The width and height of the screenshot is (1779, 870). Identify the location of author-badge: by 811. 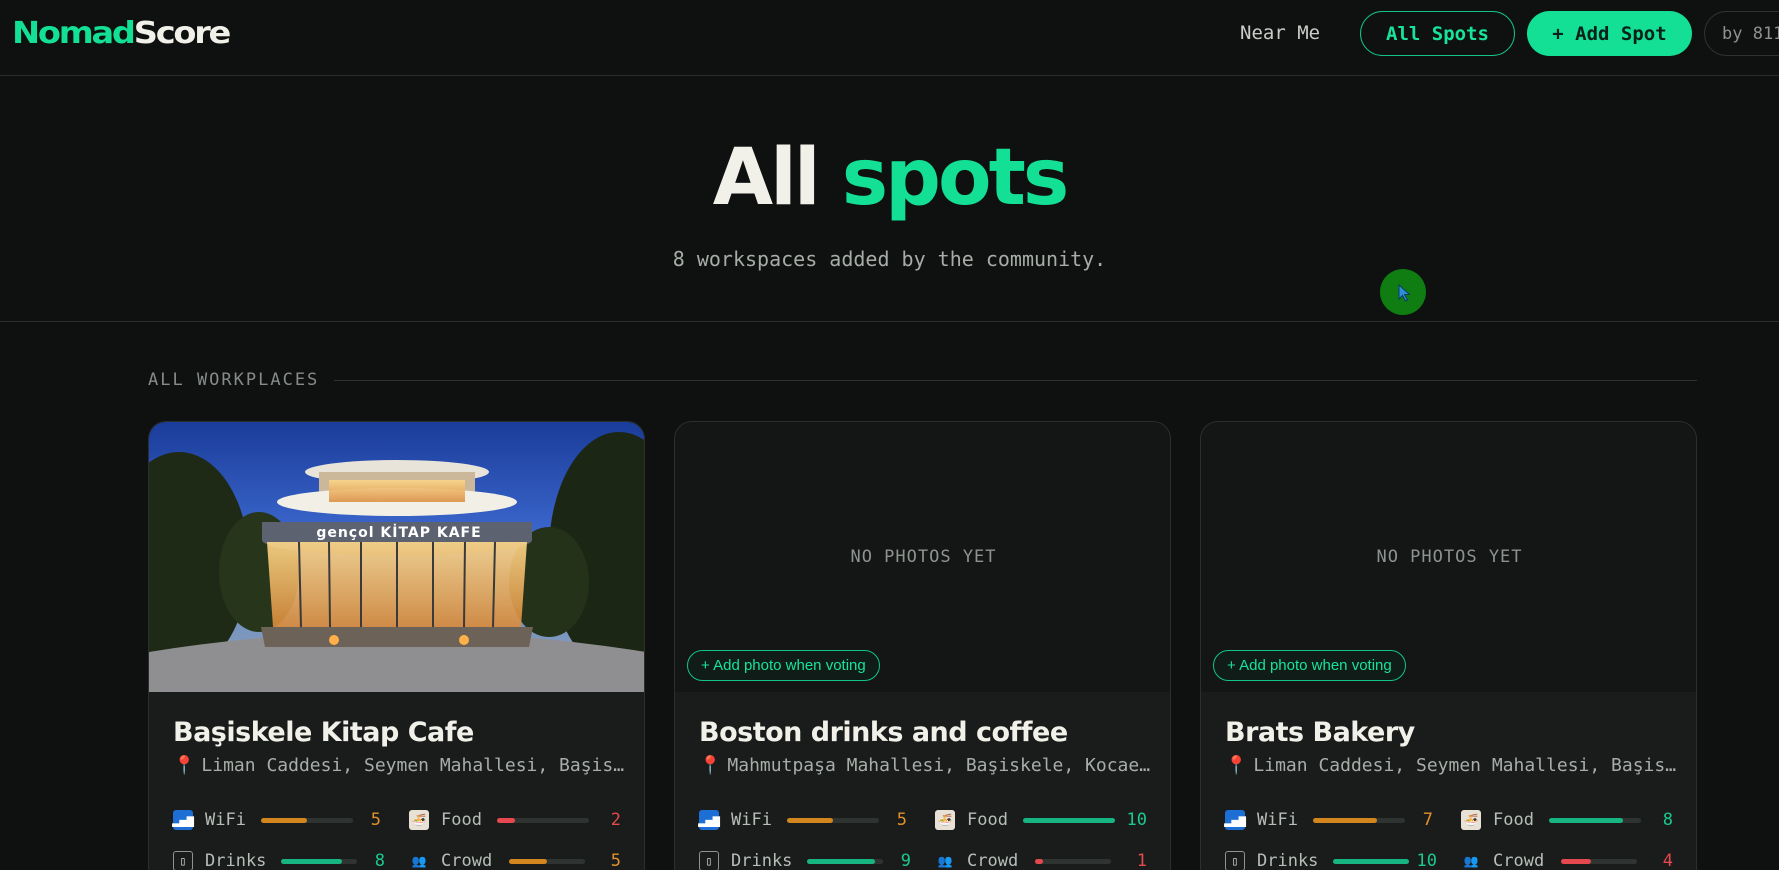
(1741, 33).